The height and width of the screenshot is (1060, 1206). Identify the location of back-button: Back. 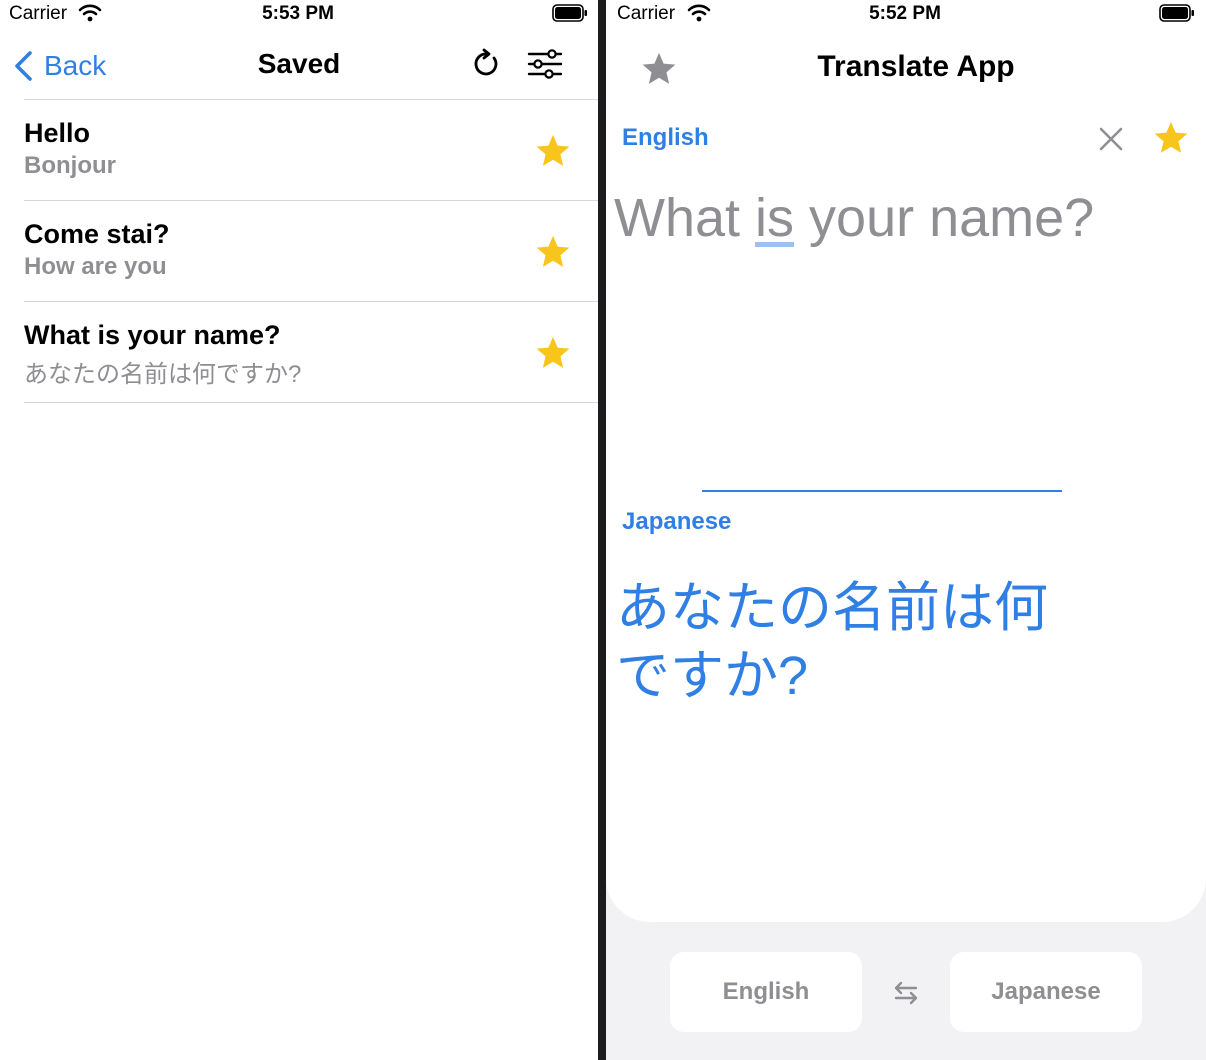
(59, 66).